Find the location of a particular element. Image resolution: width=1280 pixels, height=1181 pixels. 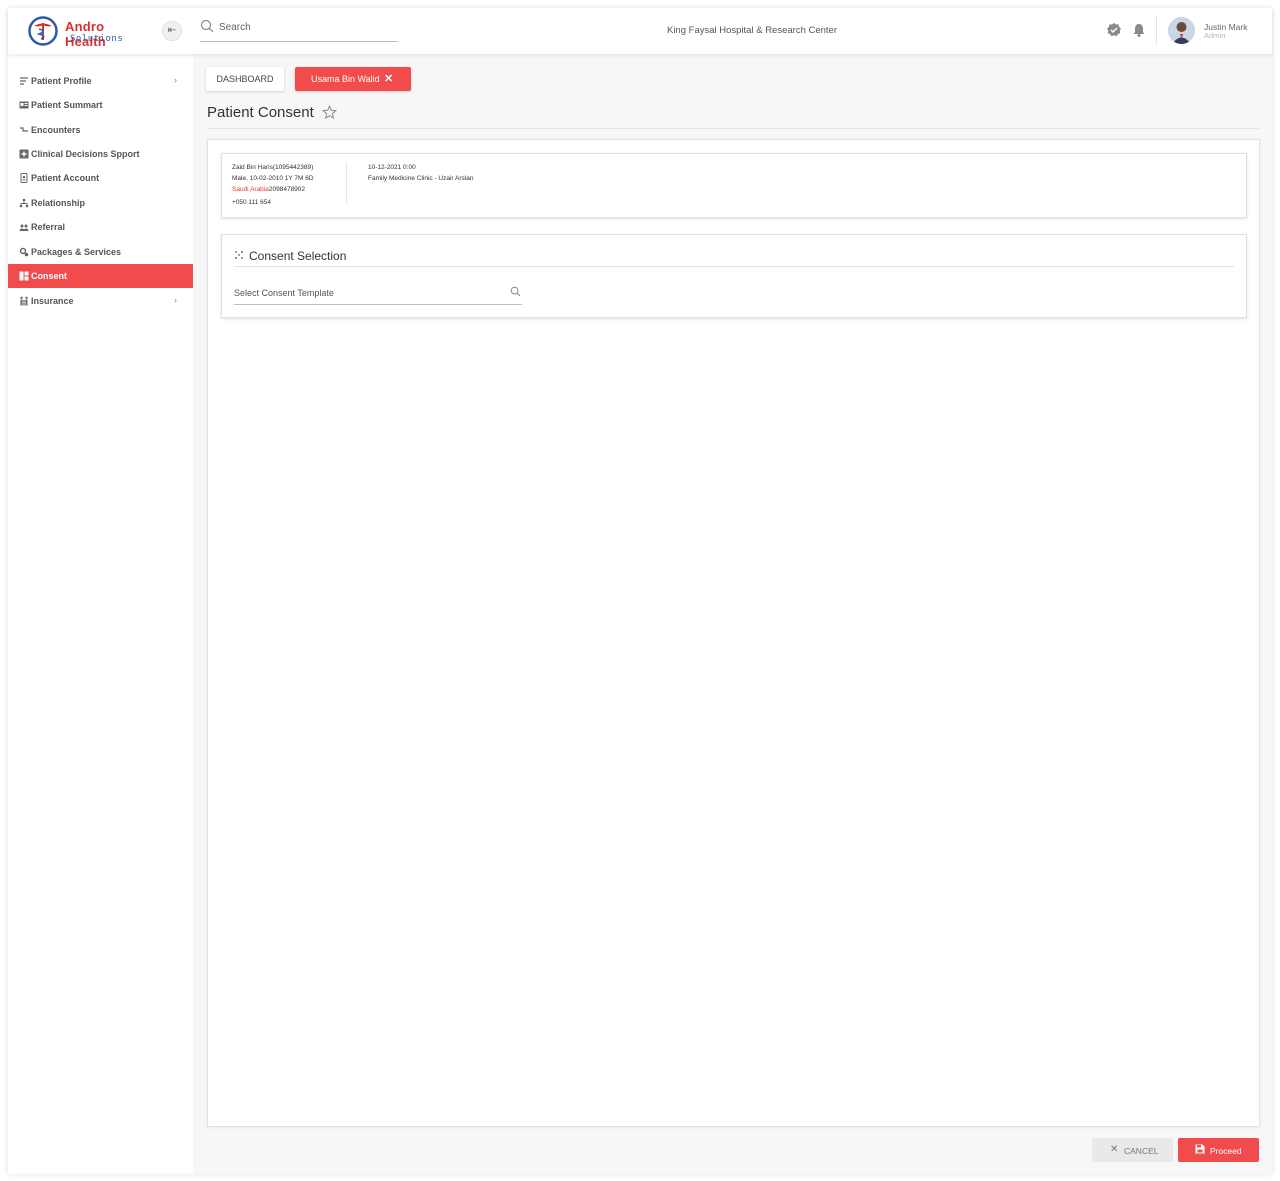

dots-grid-icon is located at coordinates (239, 255).